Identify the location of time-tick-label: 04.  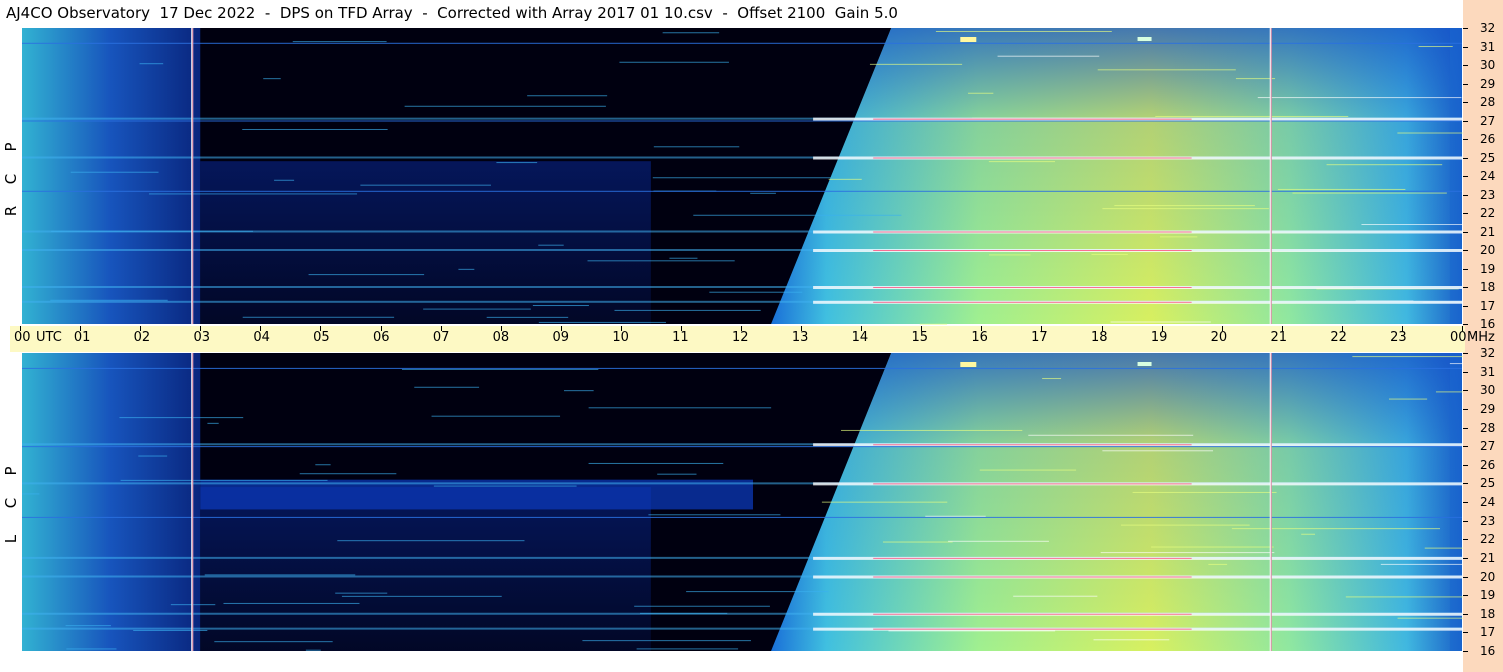
(261, 337).